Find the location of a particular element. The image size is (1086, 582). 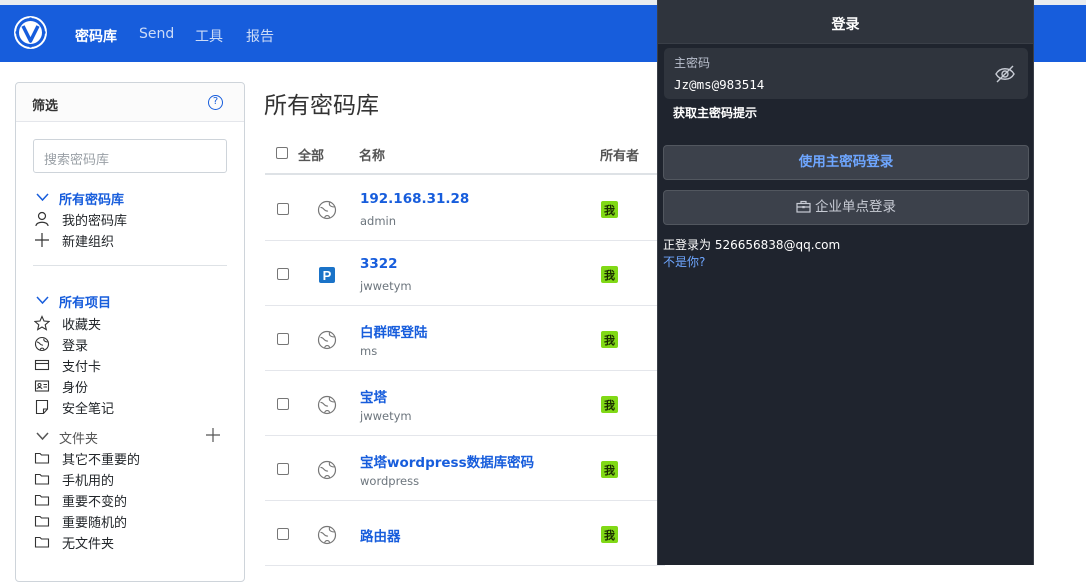

select-all-checkbox is located at coordinates (282, 153).